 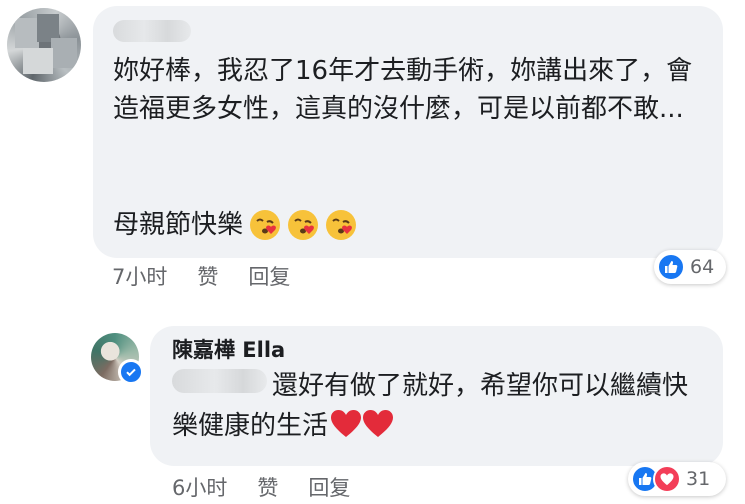 I want to click on comment-actions: 7小时 赞 回复, so click(x=201, y=277).